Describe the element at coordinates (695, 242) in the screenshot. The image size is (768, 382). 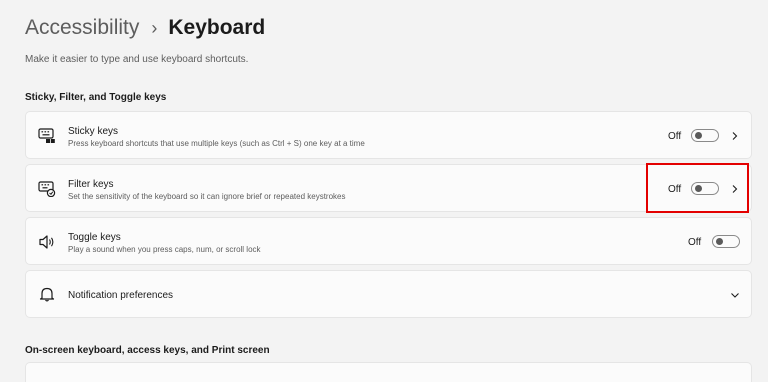
I see `toggle-keys-state: Off` at that location.